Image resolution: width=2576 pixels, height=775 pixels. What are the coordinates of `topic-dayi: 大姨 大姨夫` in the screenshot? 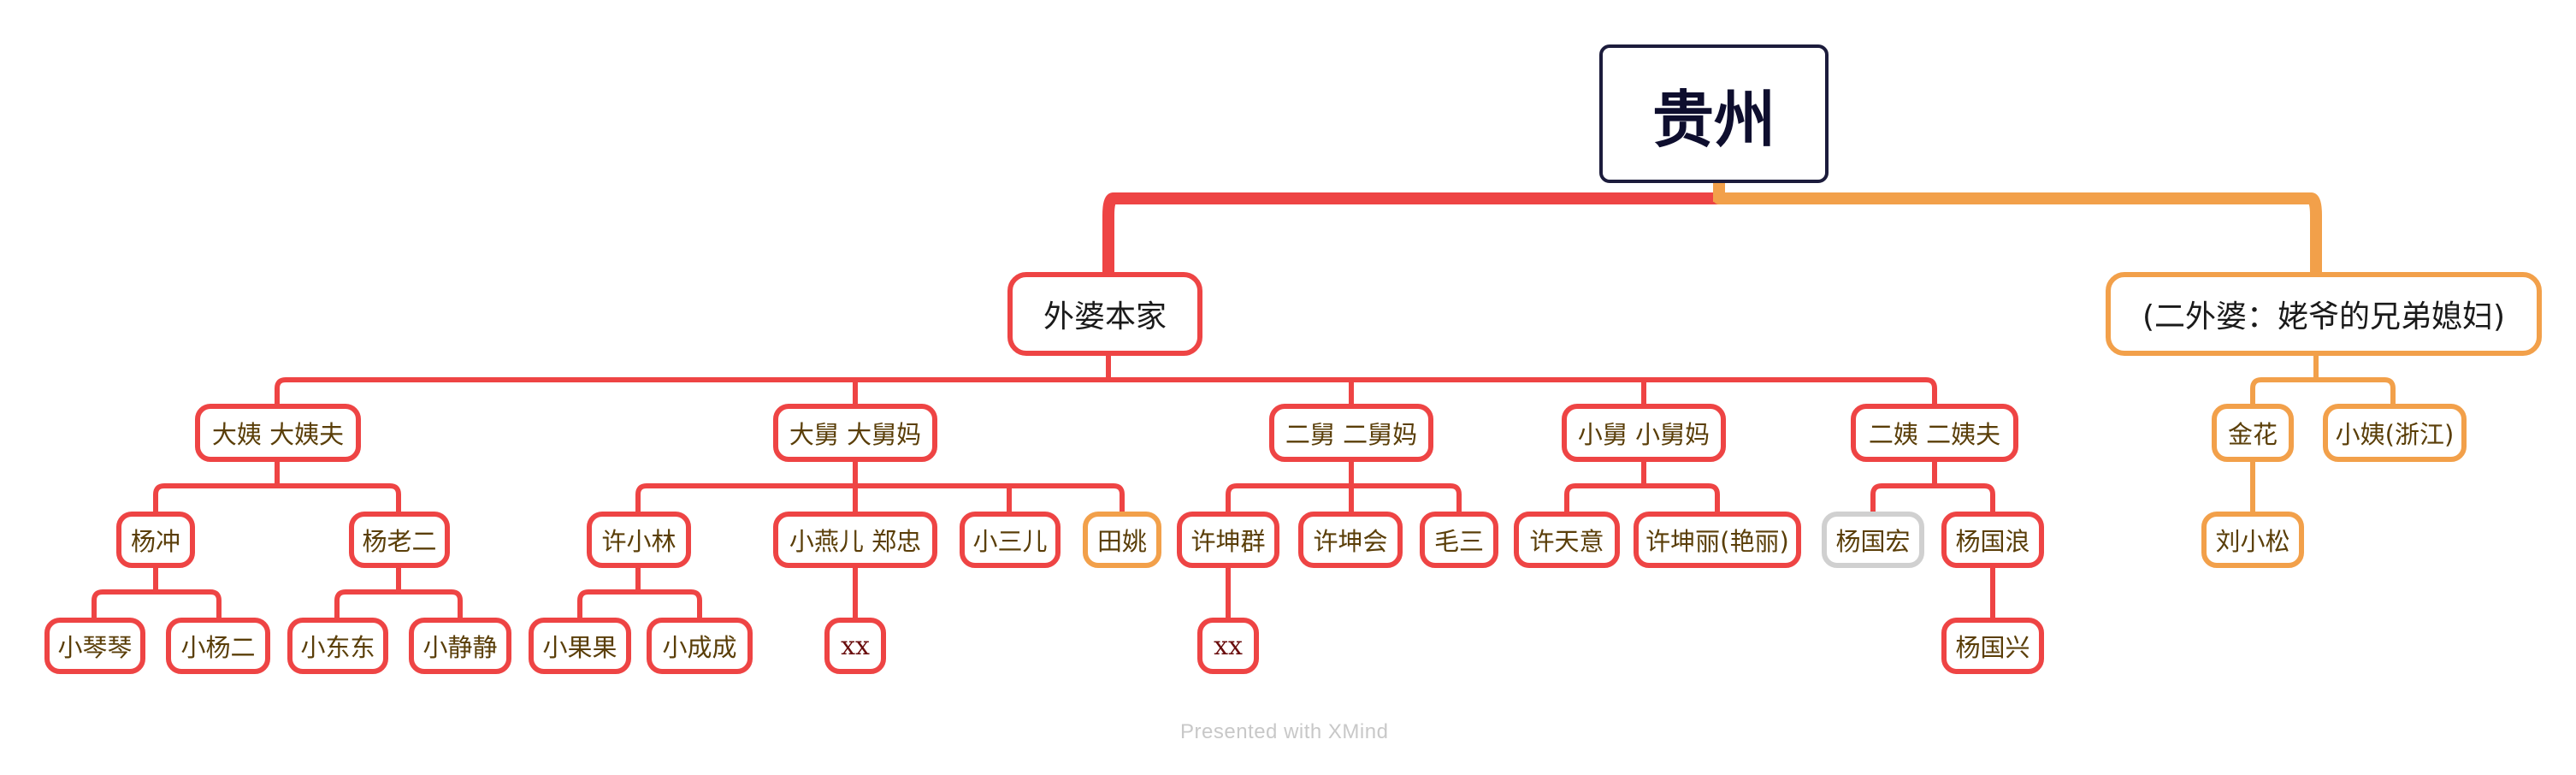 It's located at (278, 433).